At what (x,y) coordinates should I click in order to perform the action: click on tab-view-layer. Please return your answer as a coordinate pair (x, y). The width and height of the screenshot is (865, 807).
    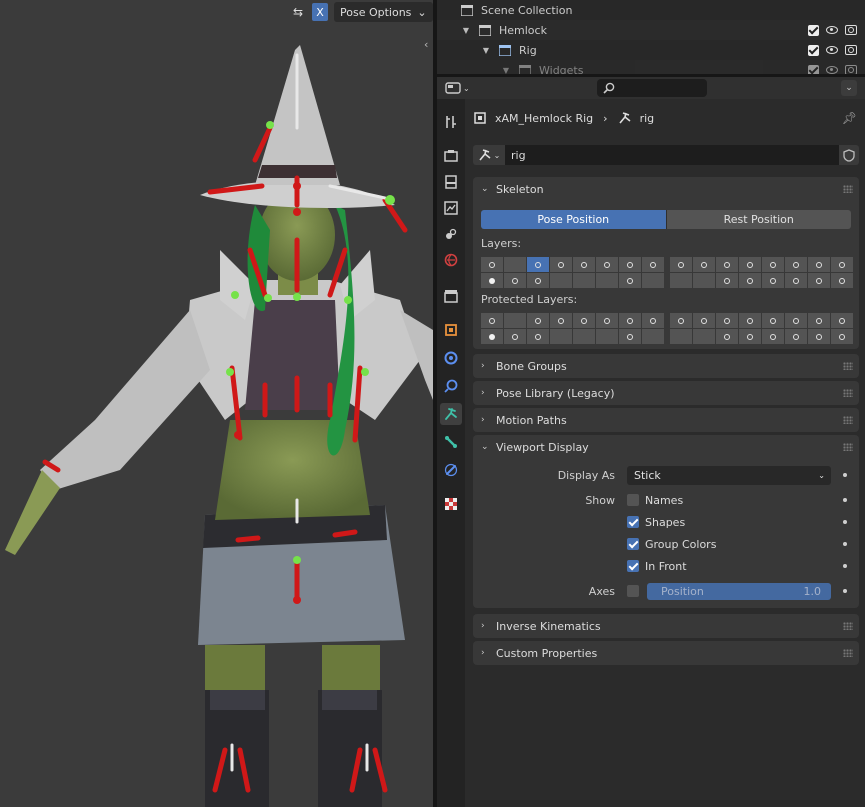
    Looking at the image, I should click on (451, 208).